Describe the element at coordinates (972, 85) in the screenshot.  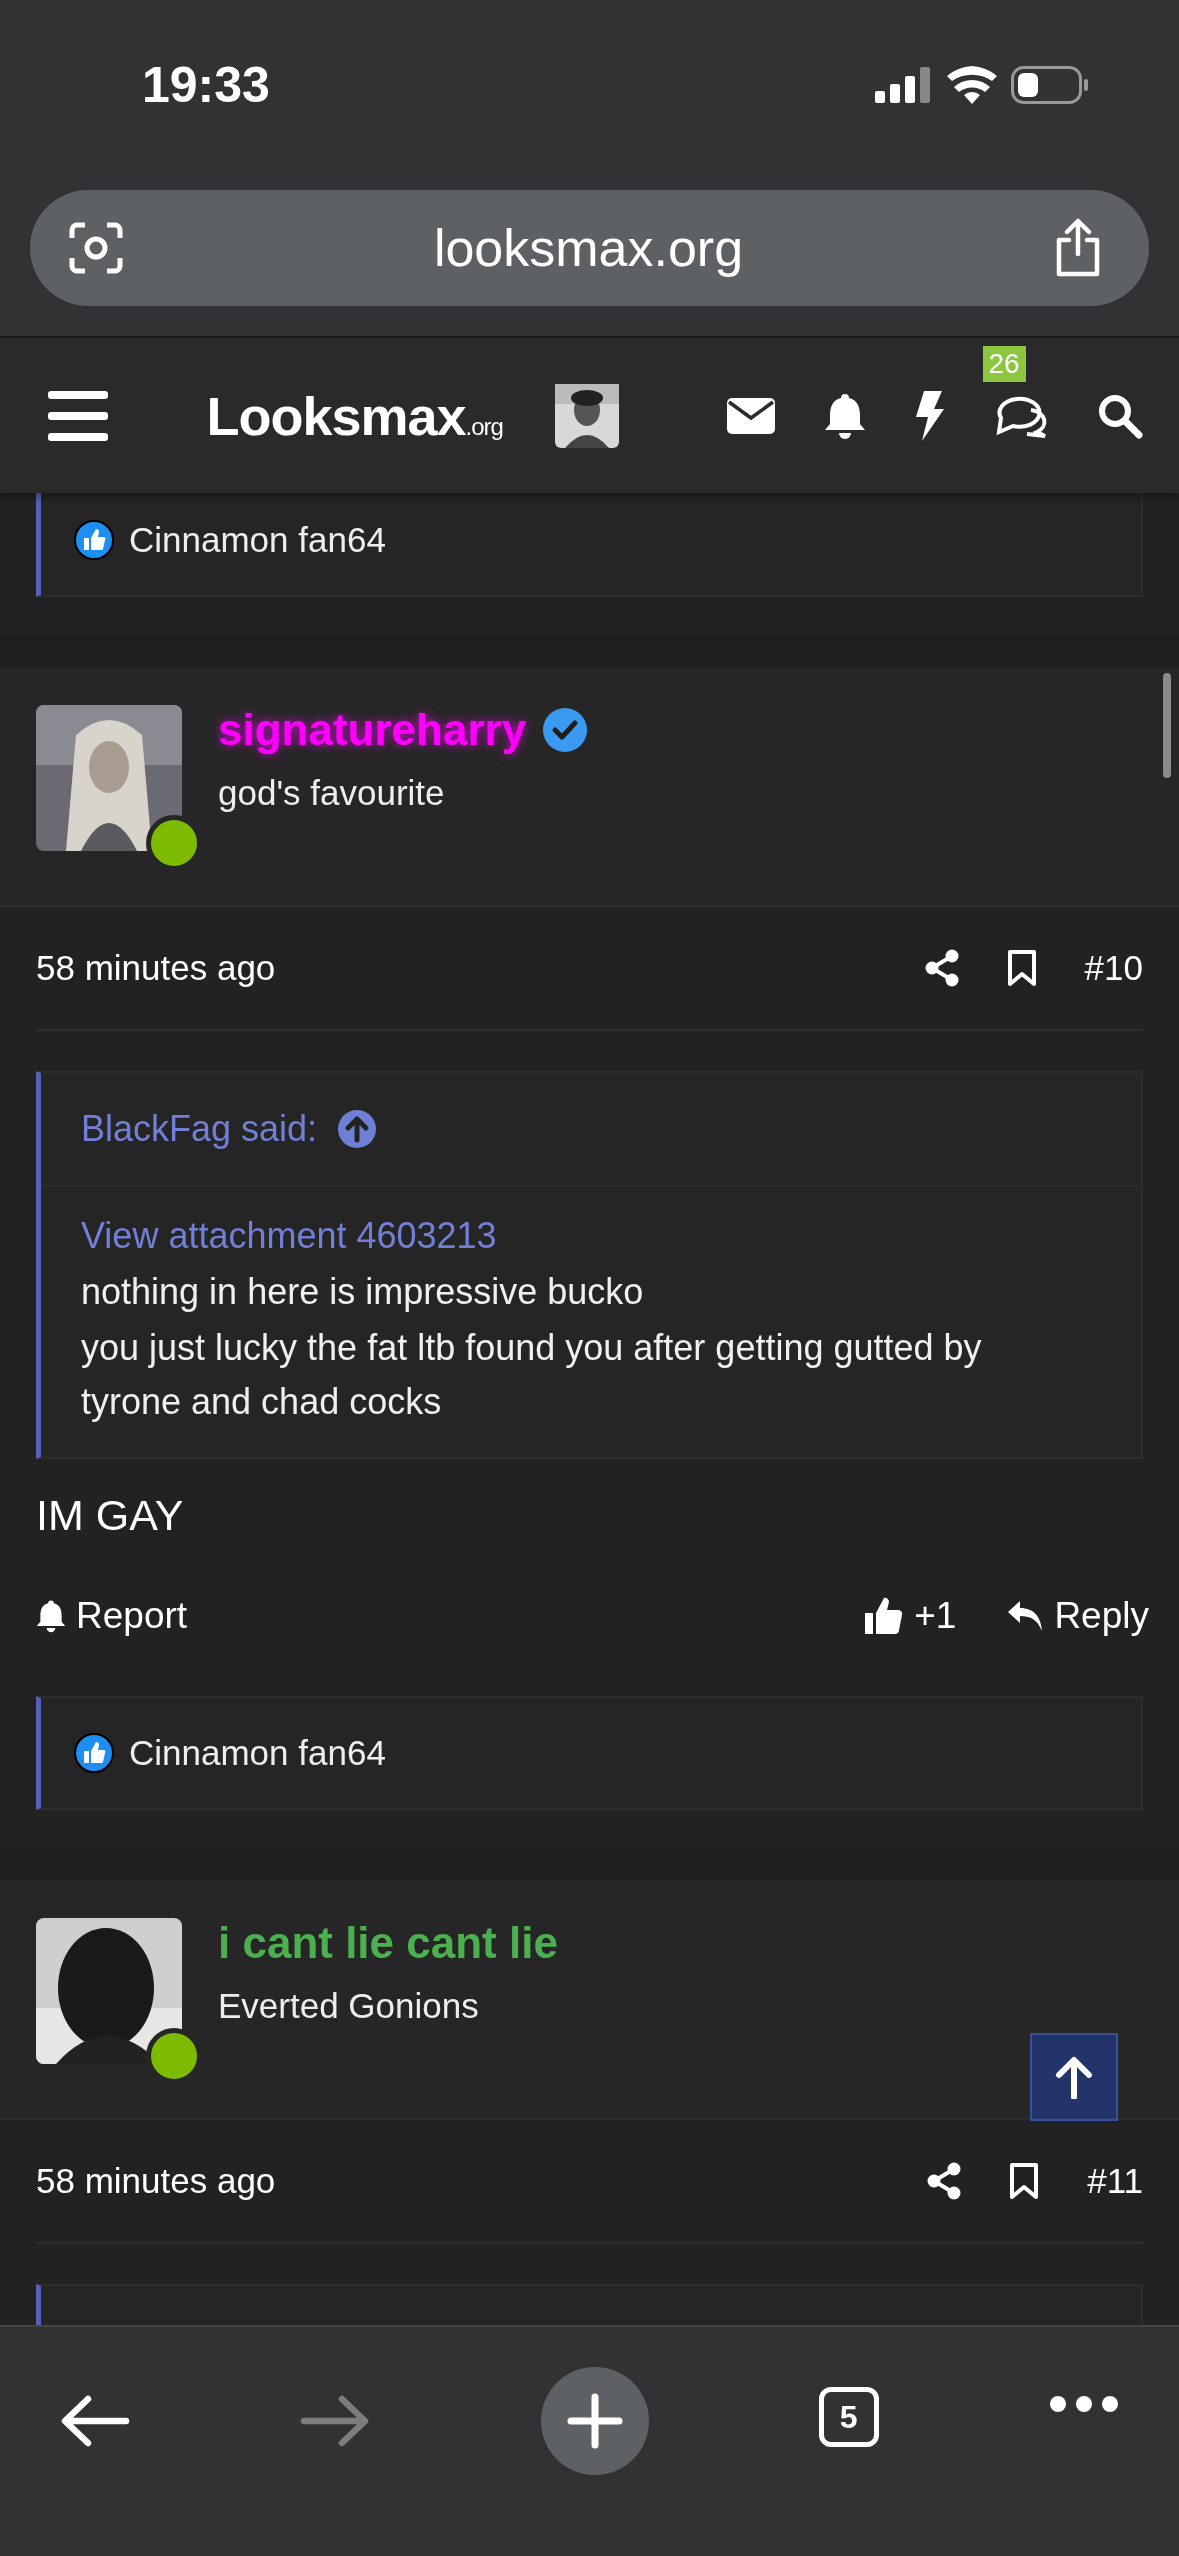
I see `wifi-icon` at that location.